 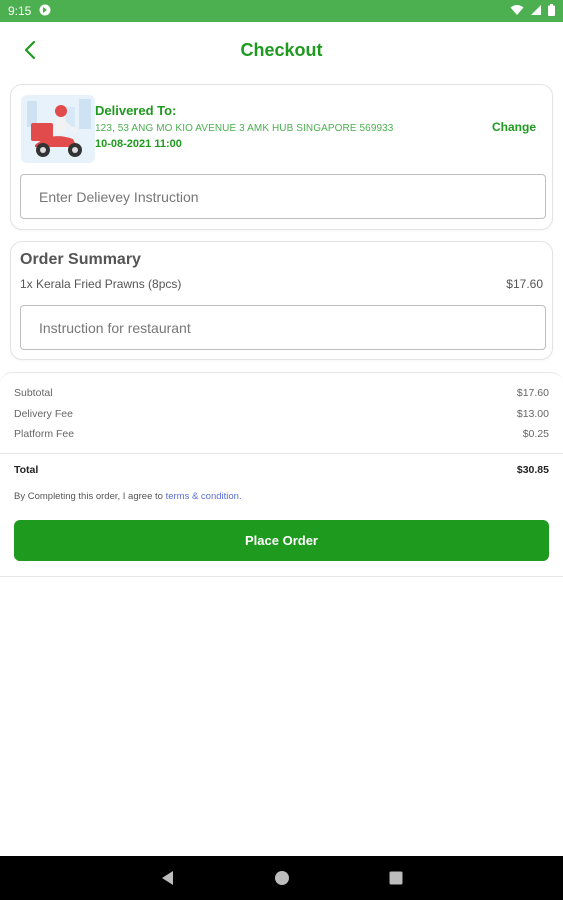 I want to click on platform-fee-label: Platform Fee, so click(x=44, y=434).